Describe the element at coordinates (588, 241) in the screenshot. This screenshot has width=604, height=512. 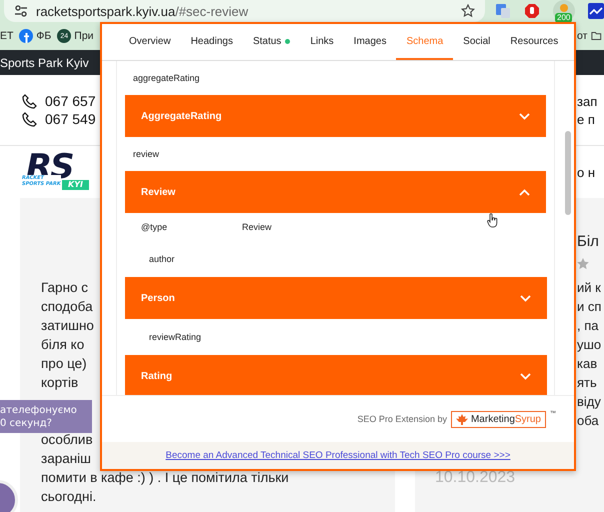
I see `reviewer-name: Біл` at that location.